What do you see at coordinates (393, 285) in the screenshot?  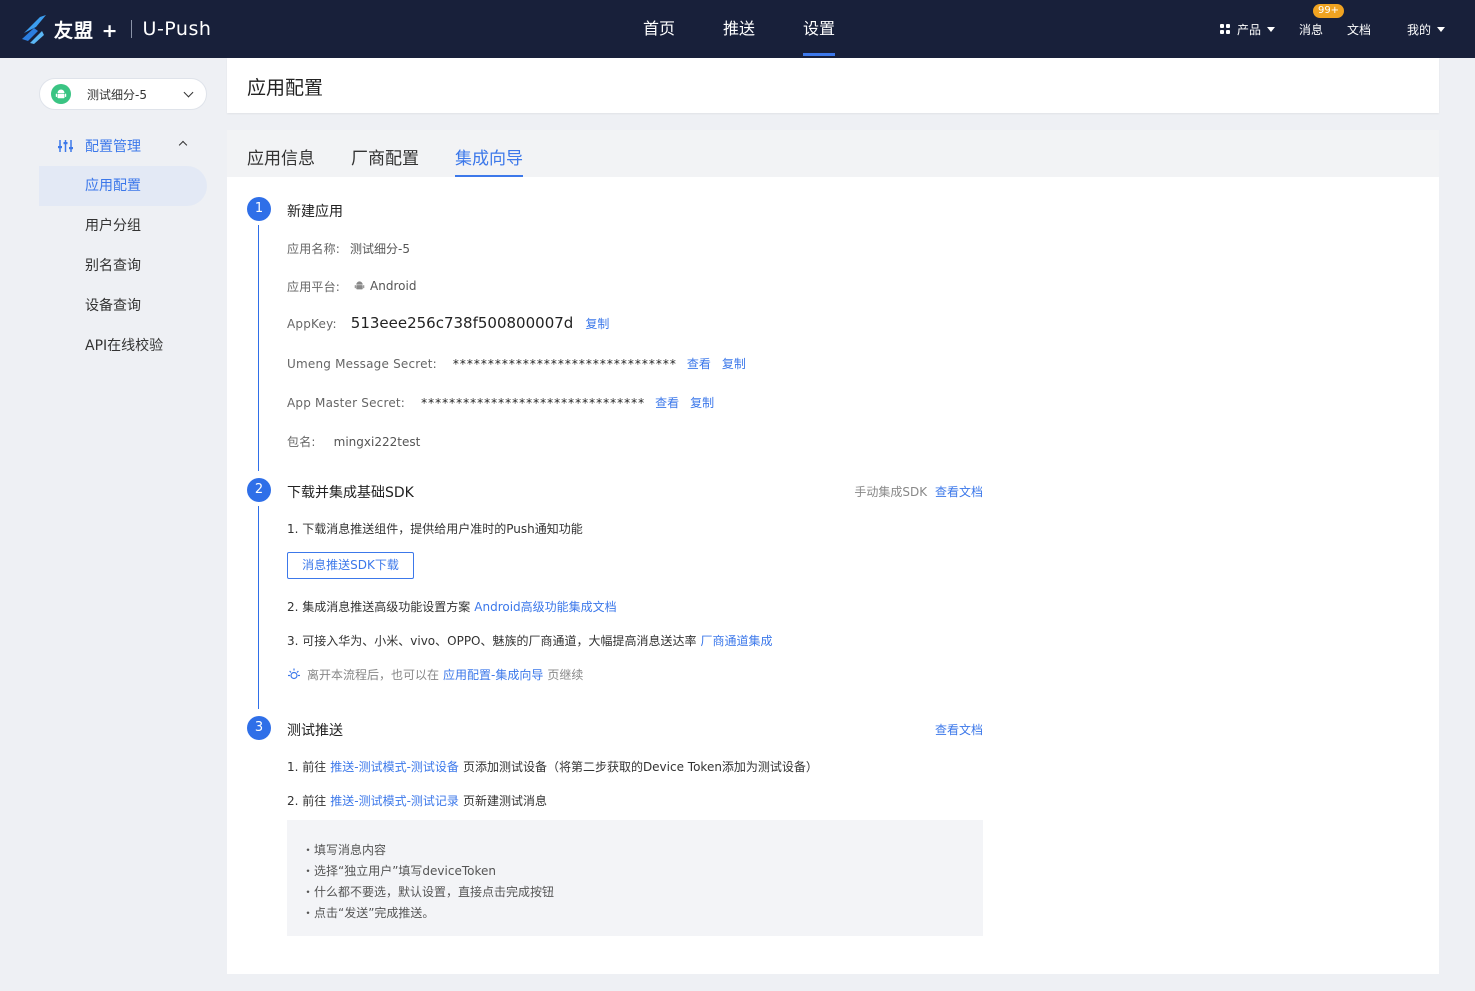 I see `platform-name: Android` at bounding box center [393, 285].